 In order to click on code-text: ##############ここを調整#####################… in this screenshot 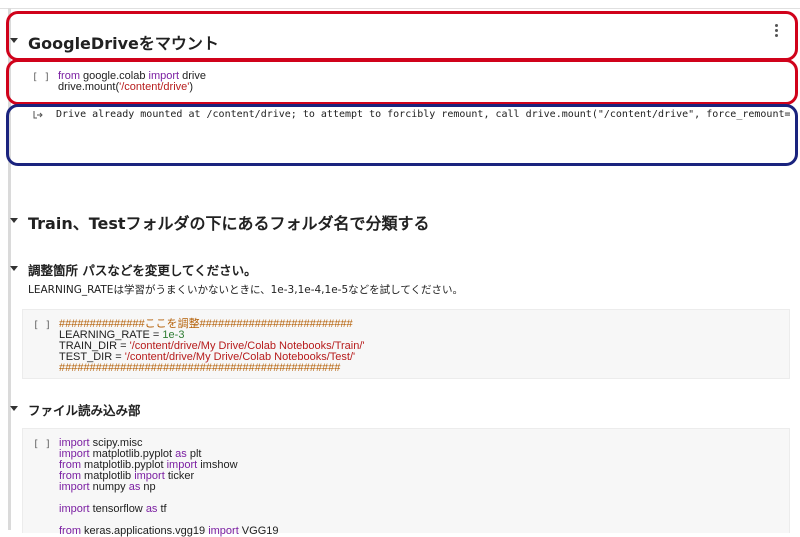, I will do `click(212, 346)`.